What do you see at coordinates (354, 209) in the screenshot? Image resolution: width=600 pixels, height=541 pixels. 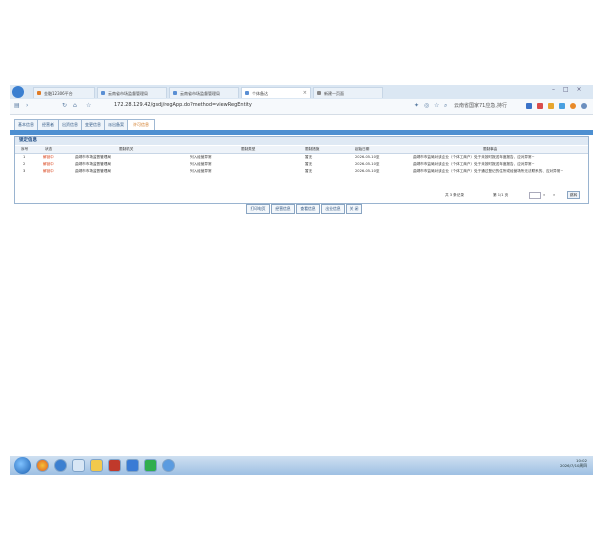 I see `close-button: 关 闭` at bounding box center [354, 209].